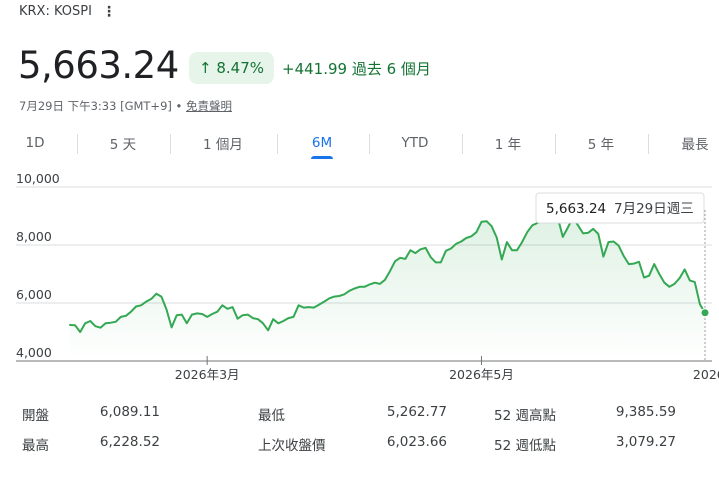 This screenshot has width=719, height=480. I want to click on change-period: 過去 6 個月, so click(391, 69).